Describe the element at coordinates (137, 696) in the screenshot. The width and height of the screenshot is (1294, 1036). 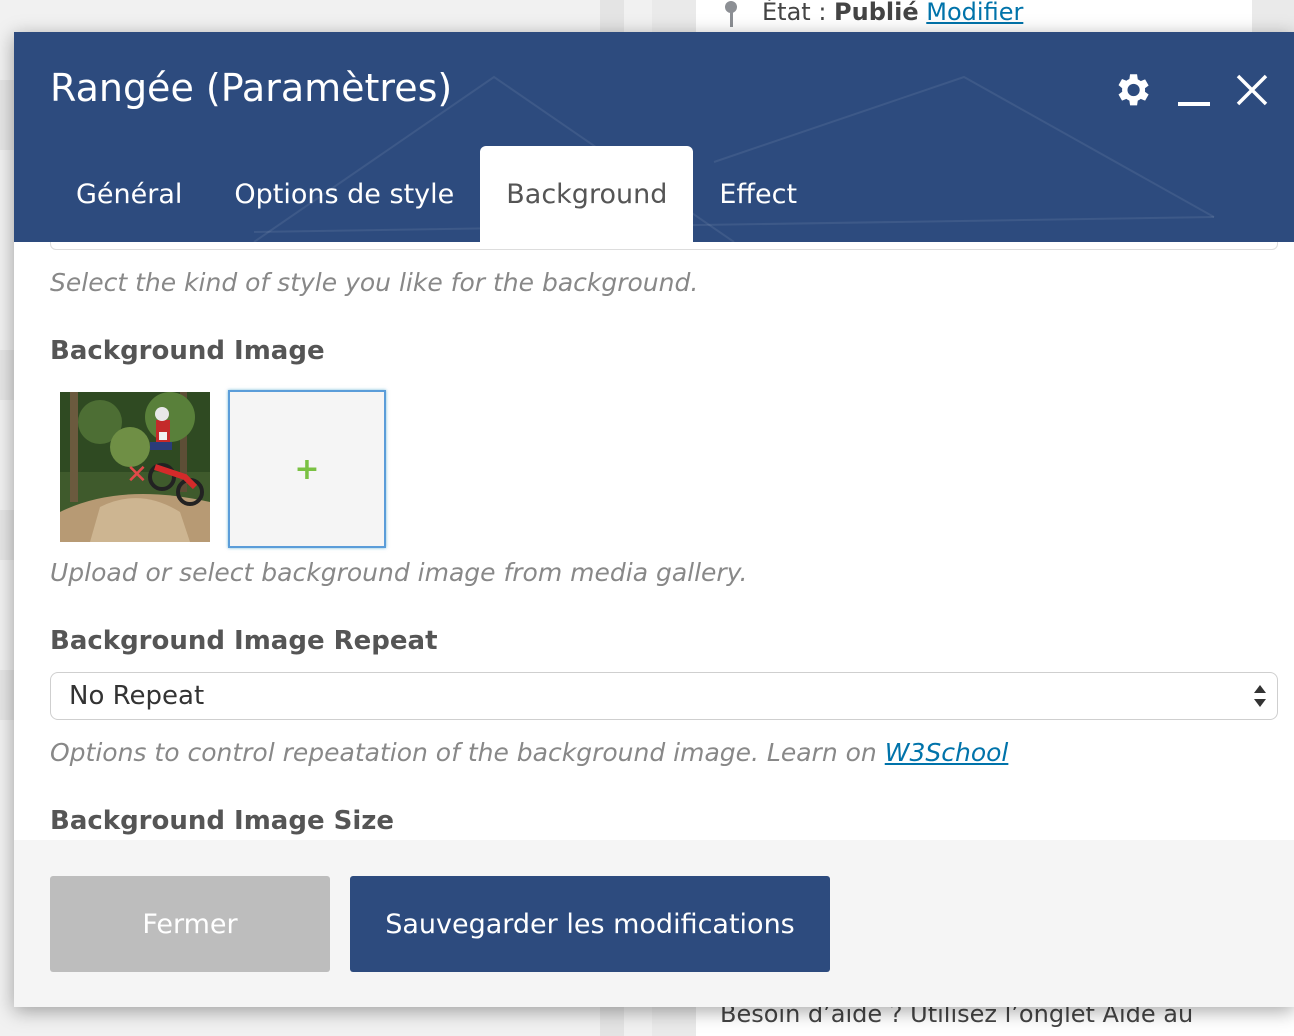
I see `background-repeat-value: No Repeat` at that location.